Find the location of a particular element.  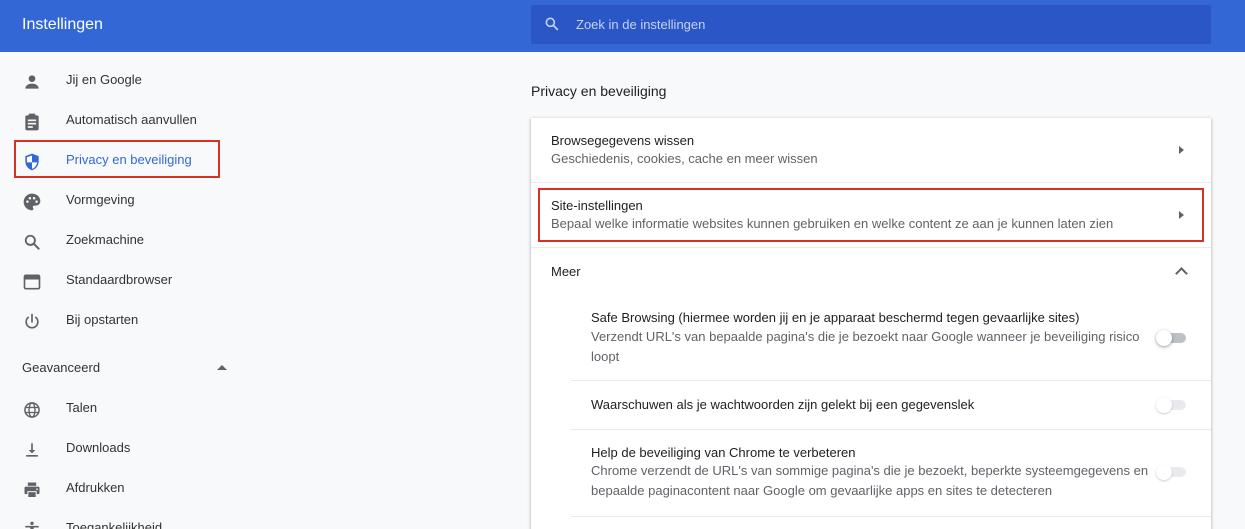

caret-up-icon is located at coordinates (222, 367).